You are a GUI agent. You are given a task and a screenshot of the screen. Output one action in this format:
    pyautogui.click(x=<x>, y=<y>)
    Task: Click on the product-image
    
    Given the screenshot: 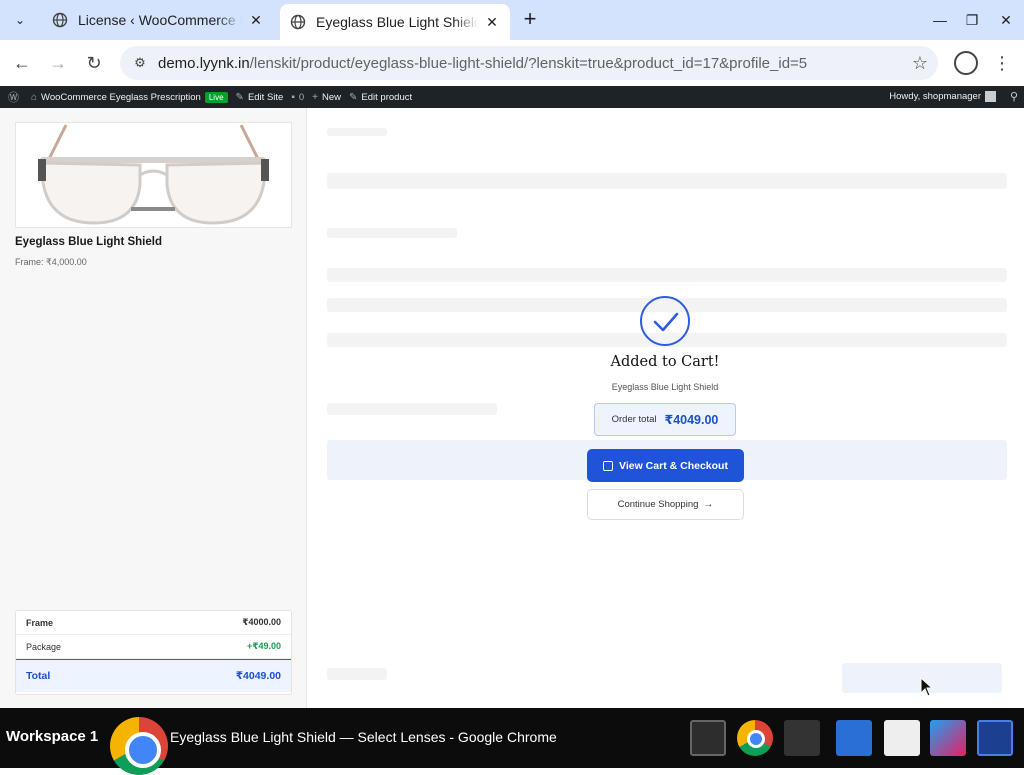 What is the action you would take?
    pyautogui.click(x=153, y=175)
    